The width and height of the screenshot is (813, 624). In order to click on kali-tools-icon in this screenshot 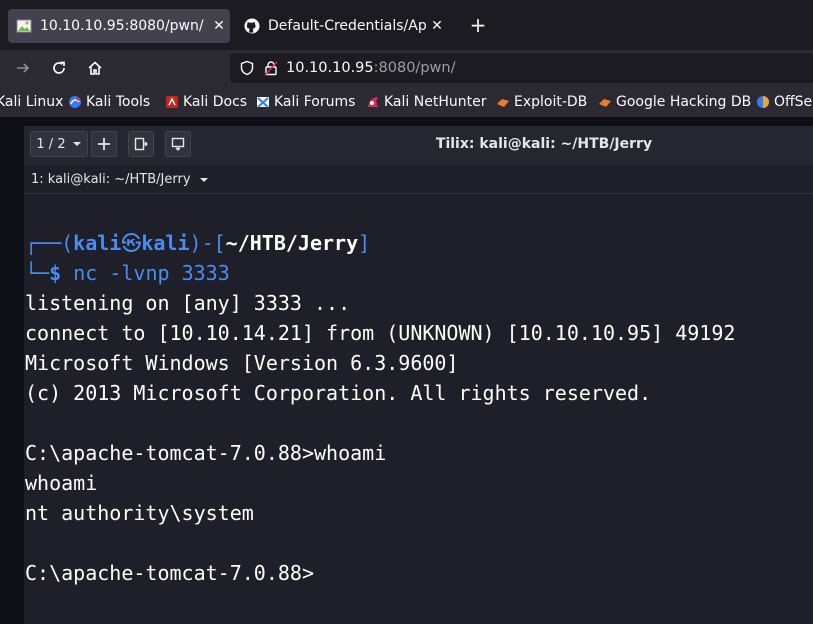, I will do `click(75, 102)`.